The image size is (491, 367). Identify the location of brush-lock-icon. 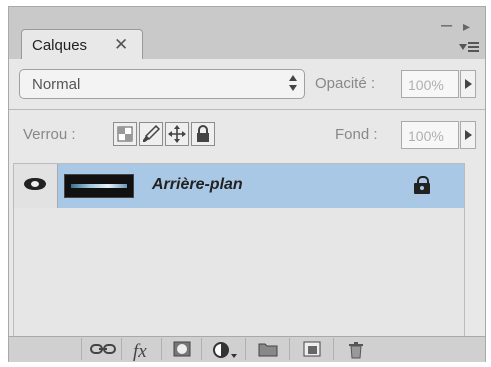
(152, 133).